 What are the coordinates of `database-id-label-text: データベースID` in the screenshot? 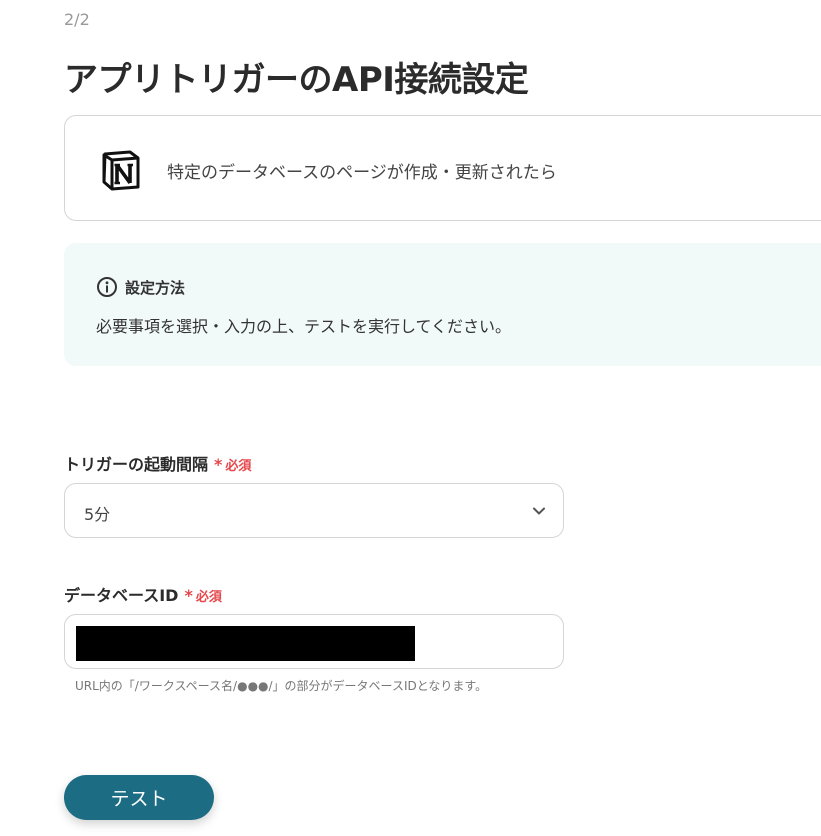 It's located at (121, 595).